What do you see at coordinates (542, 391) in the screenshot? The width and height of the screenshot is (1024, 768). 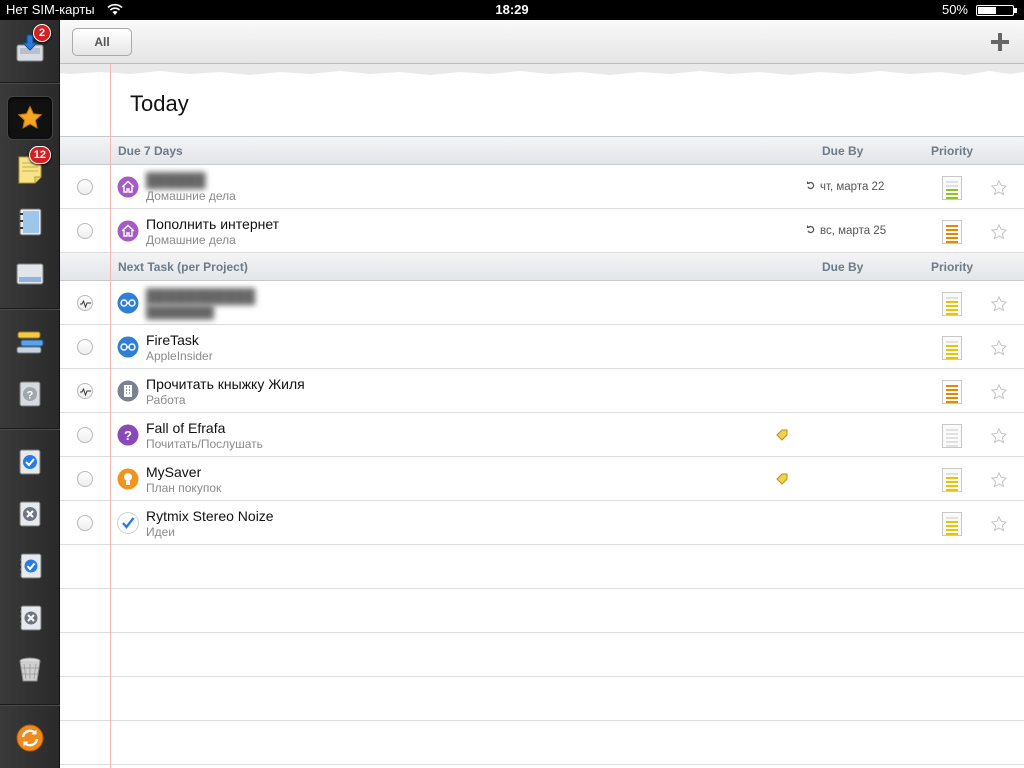 I see `task-row: Прочитать кныжку Жиля Работа` at bounding box center [542, 391].